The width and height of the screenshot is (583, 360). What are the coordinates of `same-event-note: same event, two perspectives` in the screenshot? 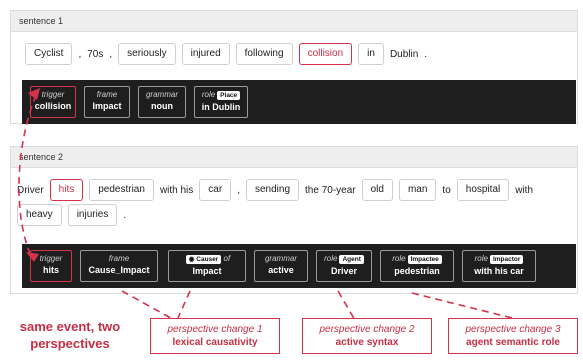 It's located at (70, 335).